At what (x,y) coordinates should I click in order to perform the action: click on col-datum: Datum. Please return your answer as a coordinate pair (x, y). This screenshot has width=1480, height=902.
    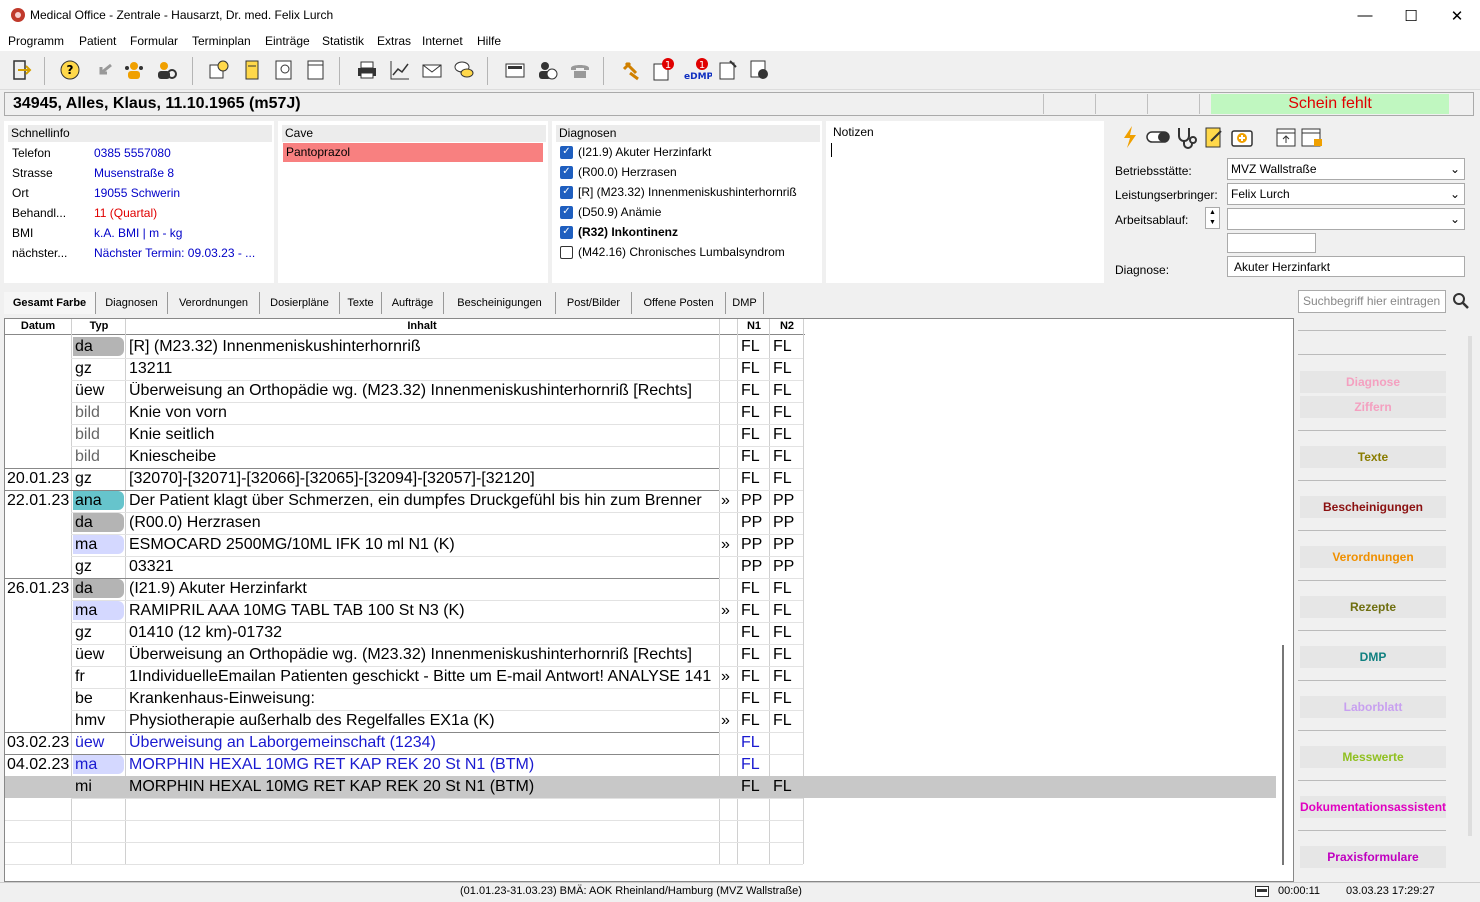
    Looking at the image, I should click on (38, 326).